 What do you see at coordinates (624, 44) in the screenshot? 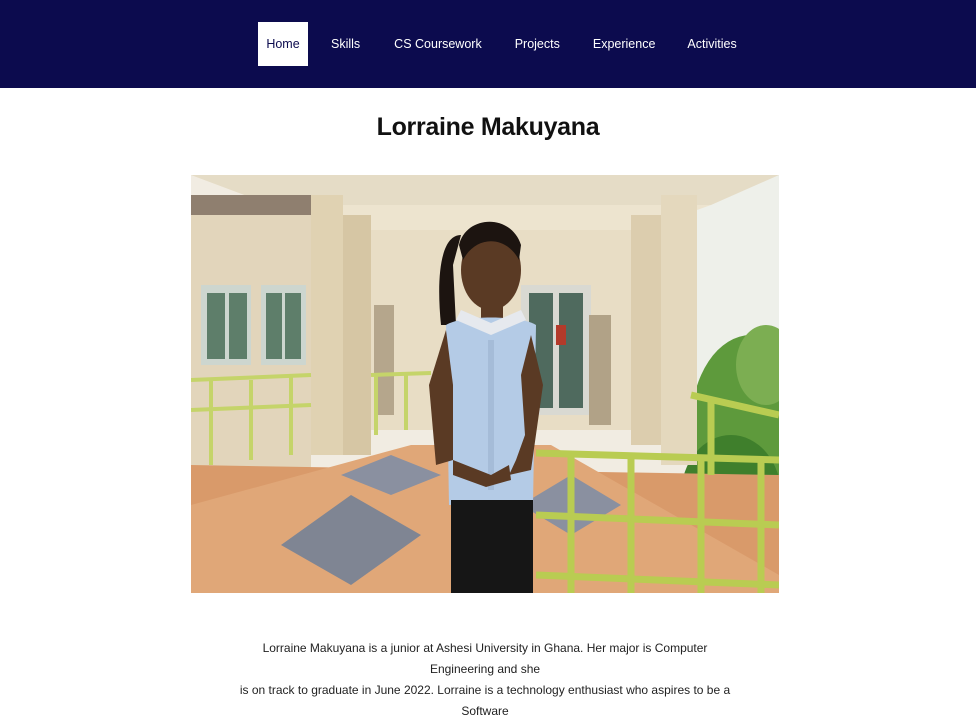
I see `nav-item-experience: Experience` at bounding box center [624, 44].